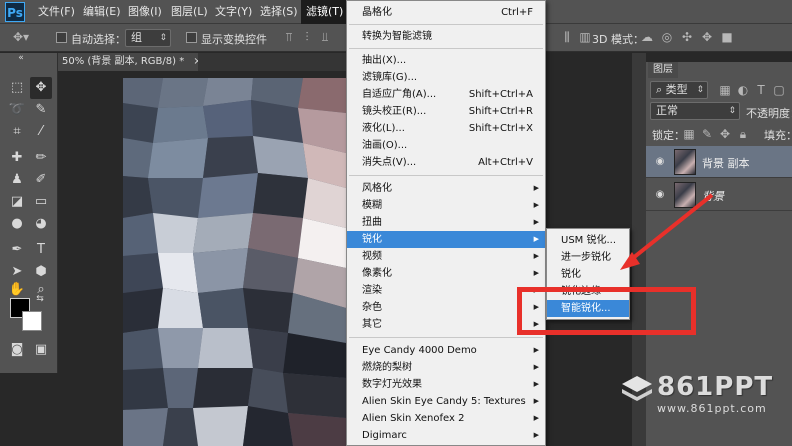 The image size is (792, 446). What do you see at coordinates (727, 37) in the screenshot?
I see `3d-scale-icon: ■` at bounding box center [727, 37].